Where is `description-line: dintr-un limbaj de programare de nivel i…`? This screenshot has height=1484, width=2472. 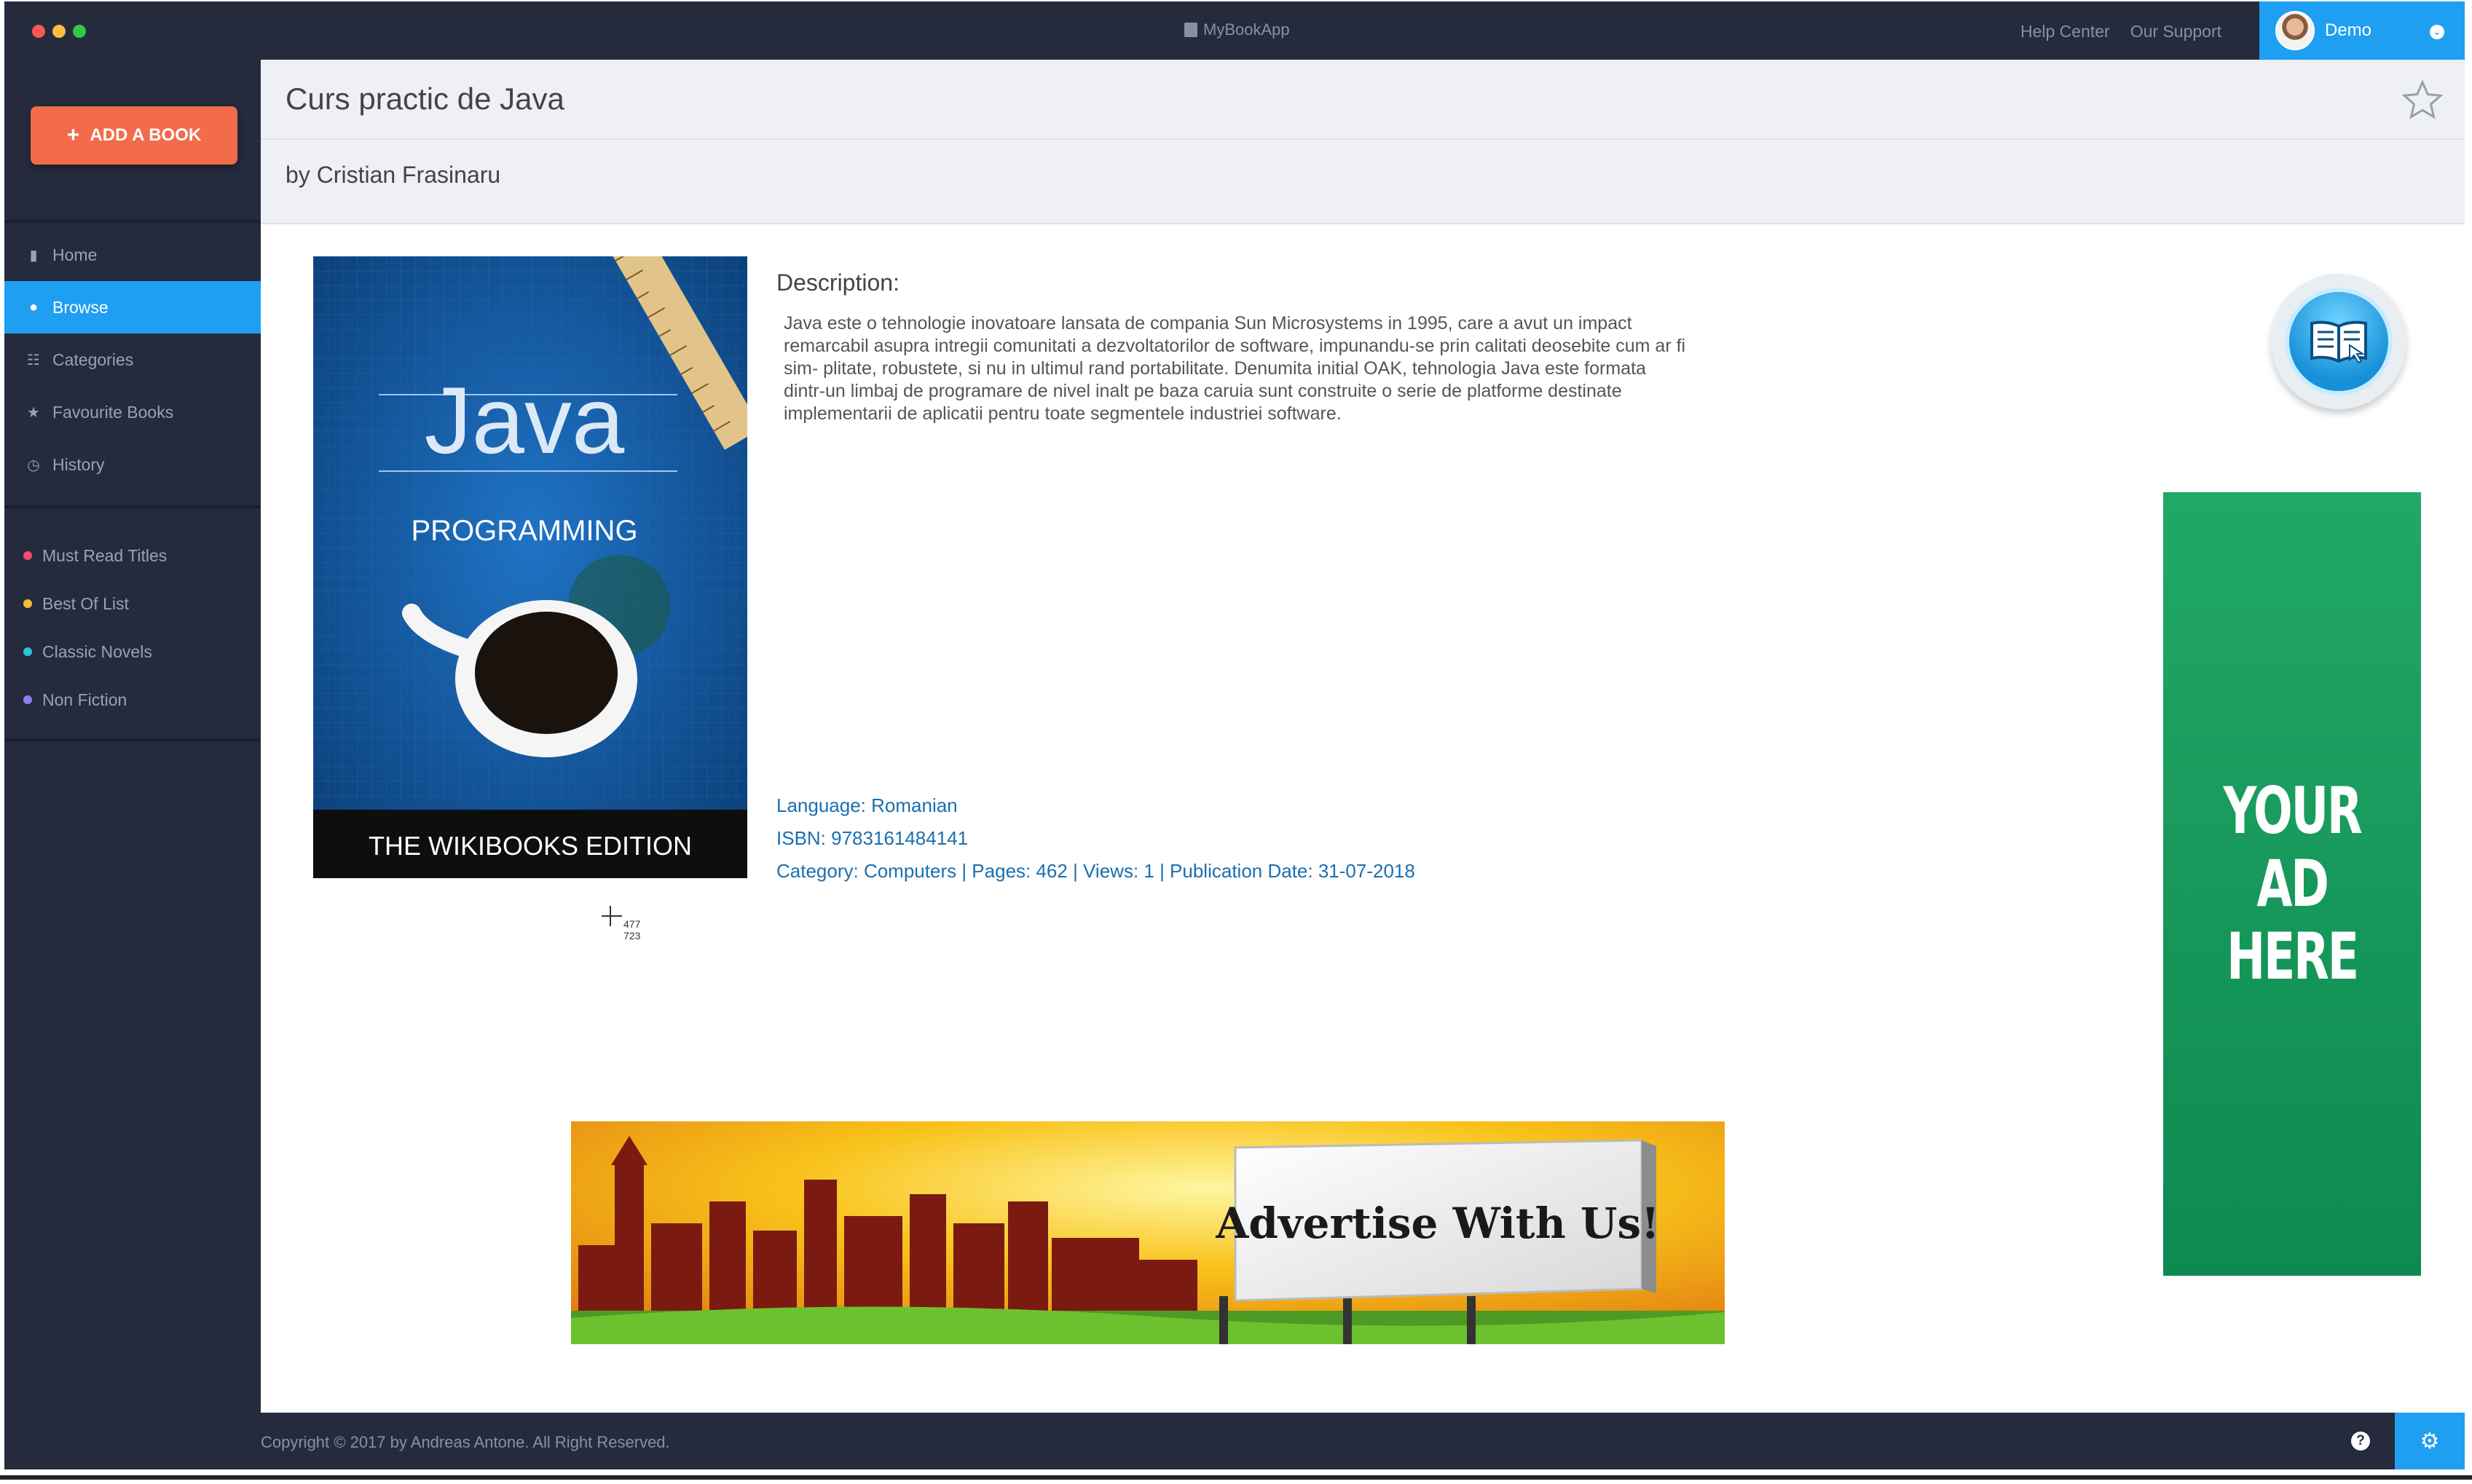 description-line: dintr-un limbaj de programare de nivel i… is located at coordinates (1203, 391).